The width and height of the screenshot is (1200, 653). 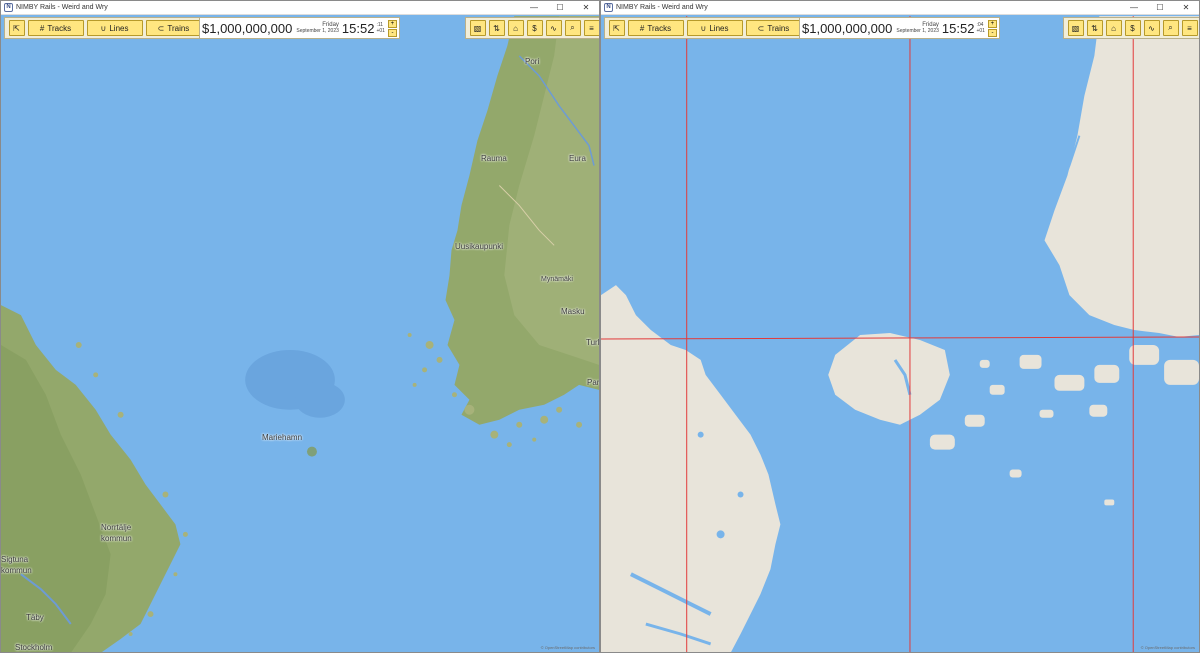 What do you see at coordinates (847, 28) in the screenshot?
I see `money-display: $1,000,000,000` at bounding box center [847, 28].